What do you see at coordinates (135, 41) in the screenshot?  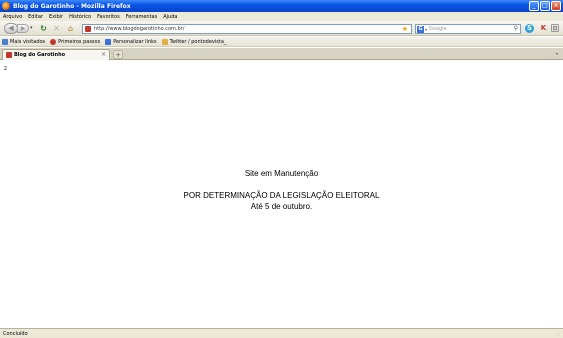 I see `bookmark-label: Personalizar links` at bounding box center [135, 41].